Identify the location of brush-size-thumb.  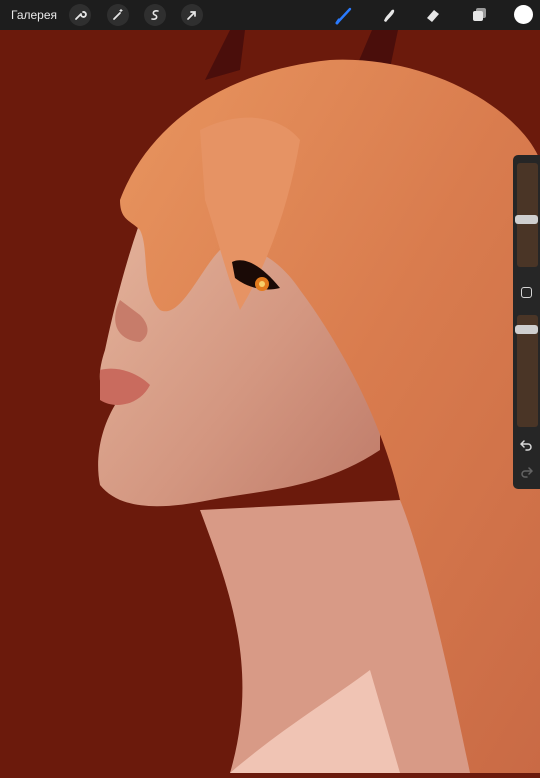
(526, 220).